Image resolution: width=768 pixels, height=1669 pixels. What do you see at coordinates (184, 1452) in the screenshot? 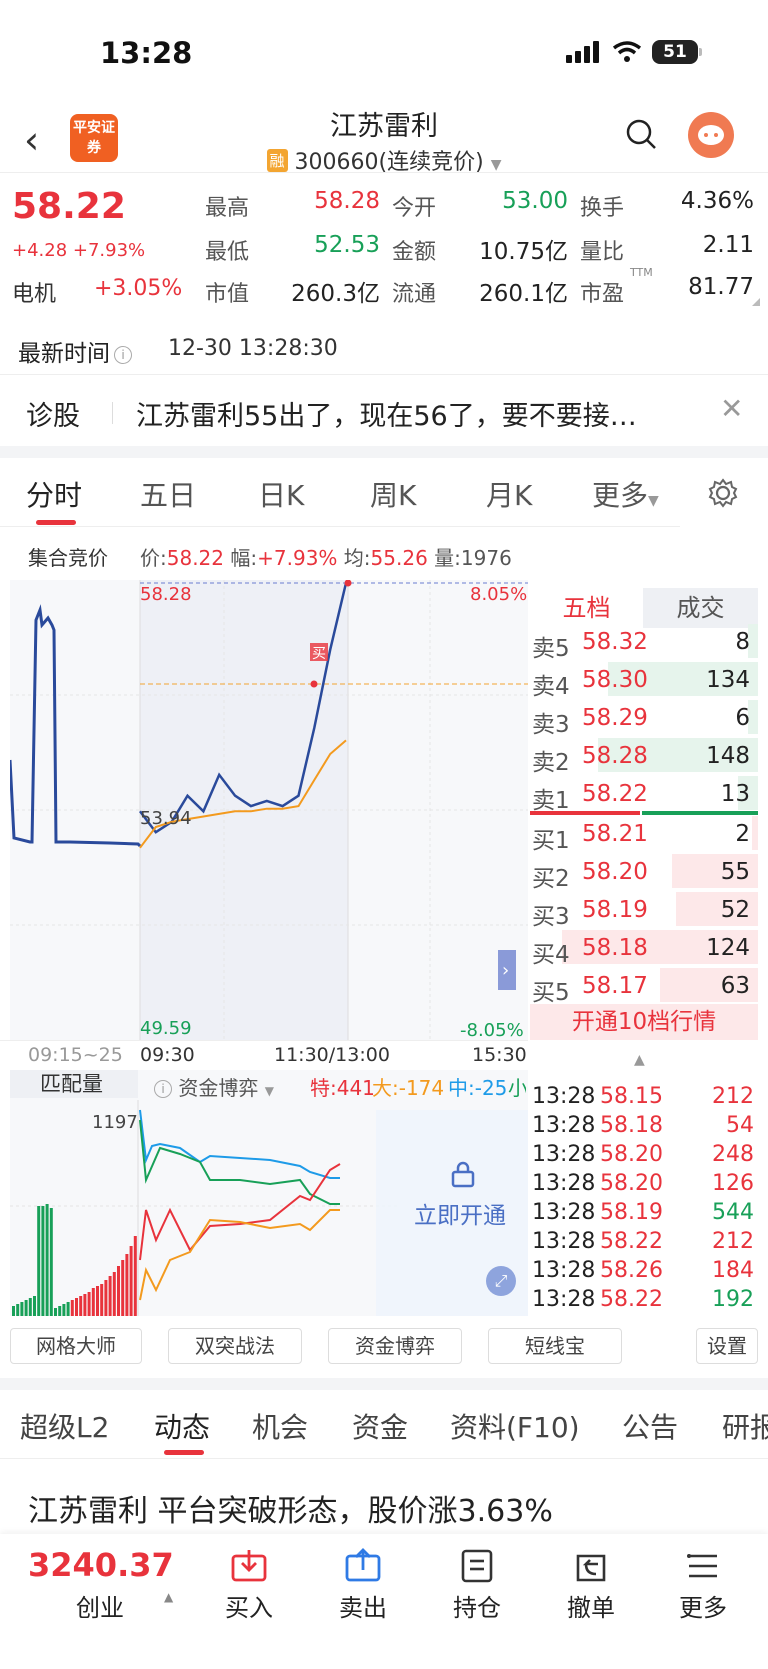
I see `tab-underline` at bounding box center [184, 1452].